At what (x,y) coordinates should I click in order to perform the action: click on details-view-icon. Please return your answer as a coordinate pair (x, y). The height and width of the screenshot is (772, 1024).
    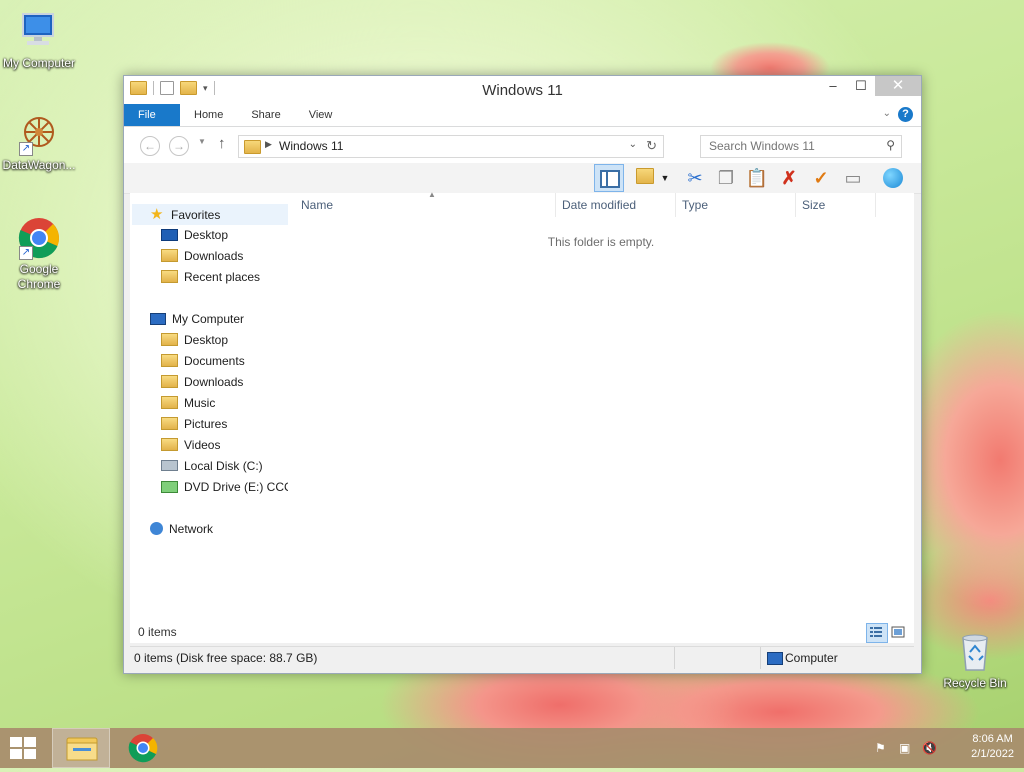
    Looking at the image, I should click on (876, 632).